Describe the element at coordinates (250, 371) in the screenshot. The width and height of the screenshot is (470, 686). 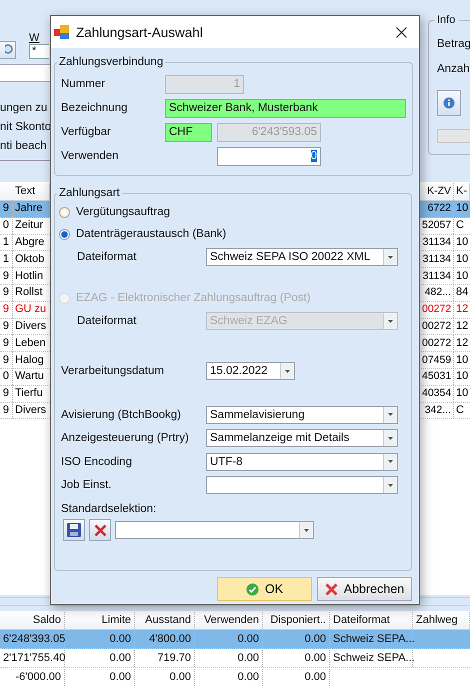
I see `dropdown: 15.02.2022` at that location.